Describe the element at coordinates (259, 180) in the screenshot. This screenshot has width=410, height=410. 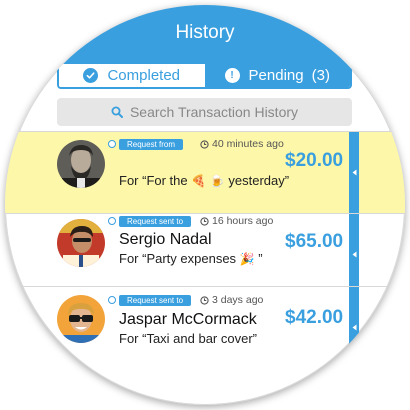
I see `note-text-suffix: yesterday”` at that location.